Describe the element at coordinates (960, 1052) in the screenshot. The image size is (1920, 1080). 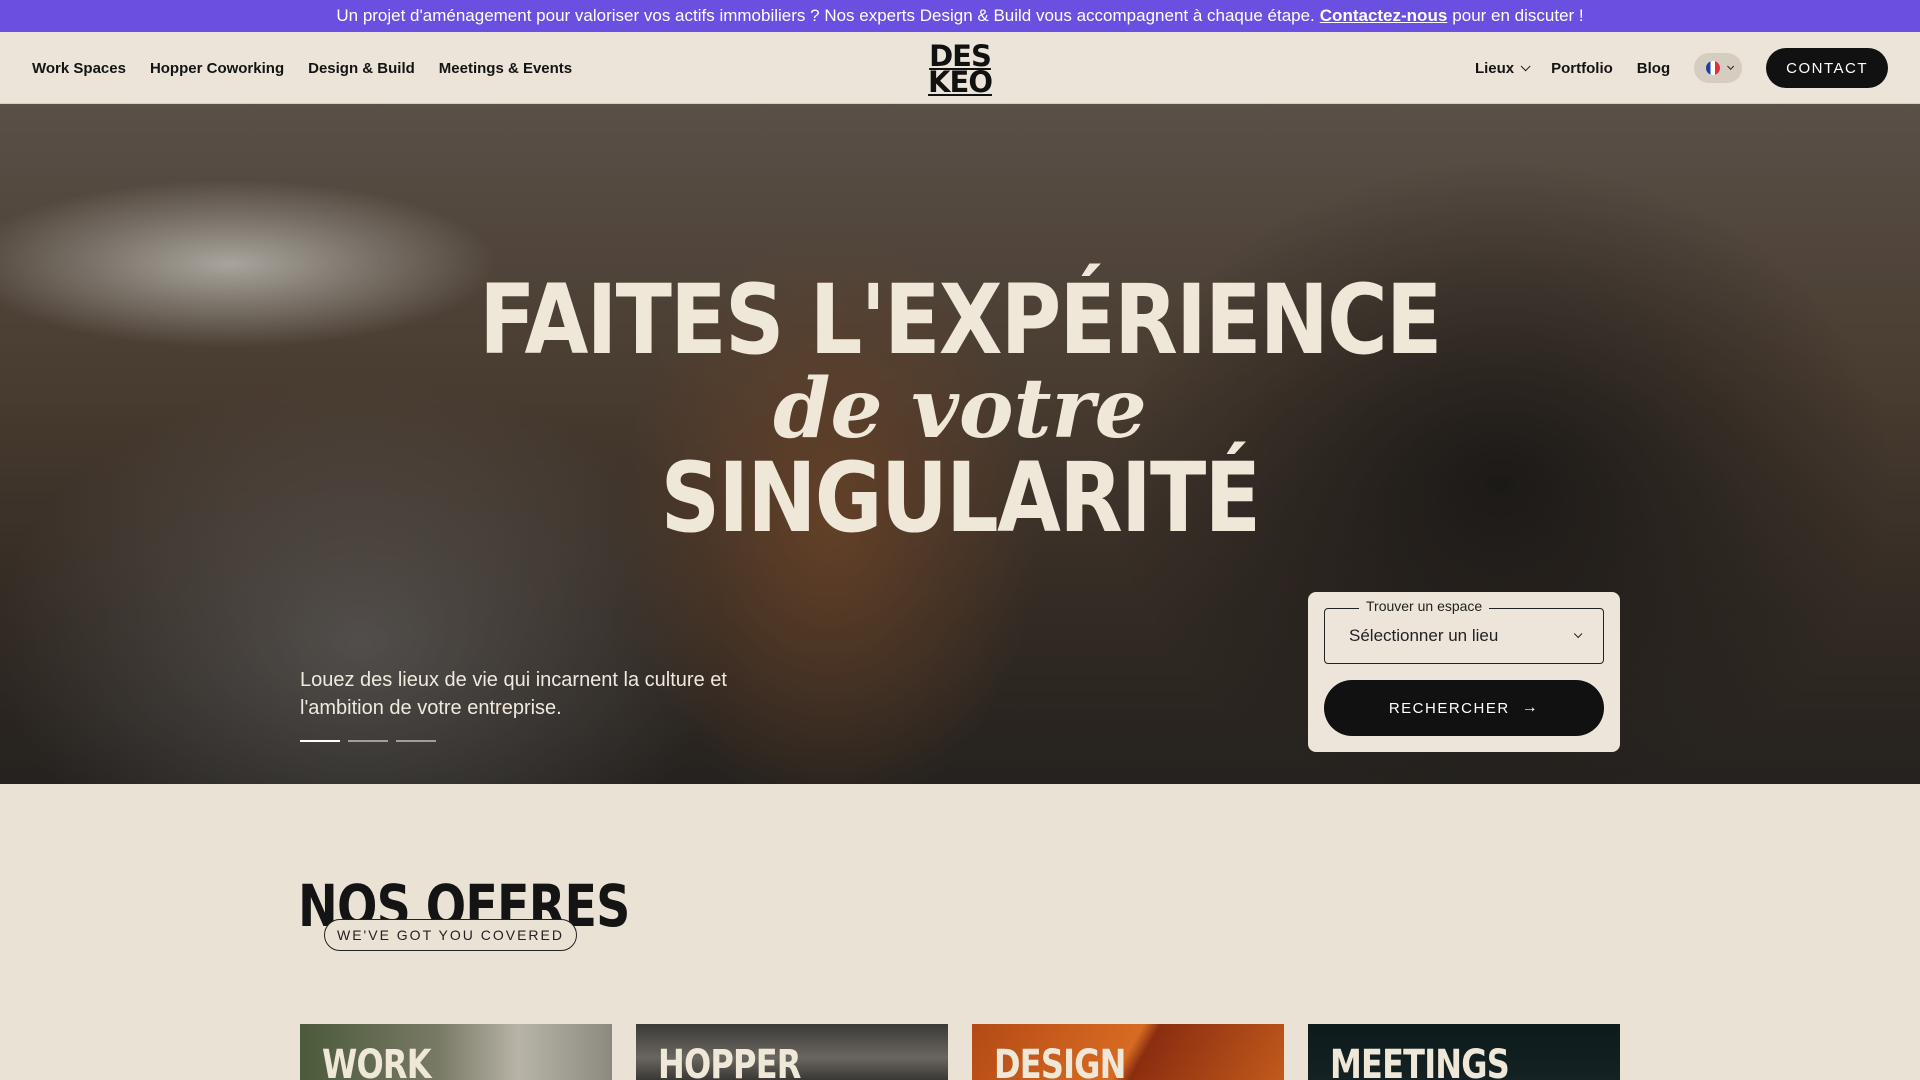
I see `offer-cards: WORK HOPPER DESIGN MEETINGS` at that location.